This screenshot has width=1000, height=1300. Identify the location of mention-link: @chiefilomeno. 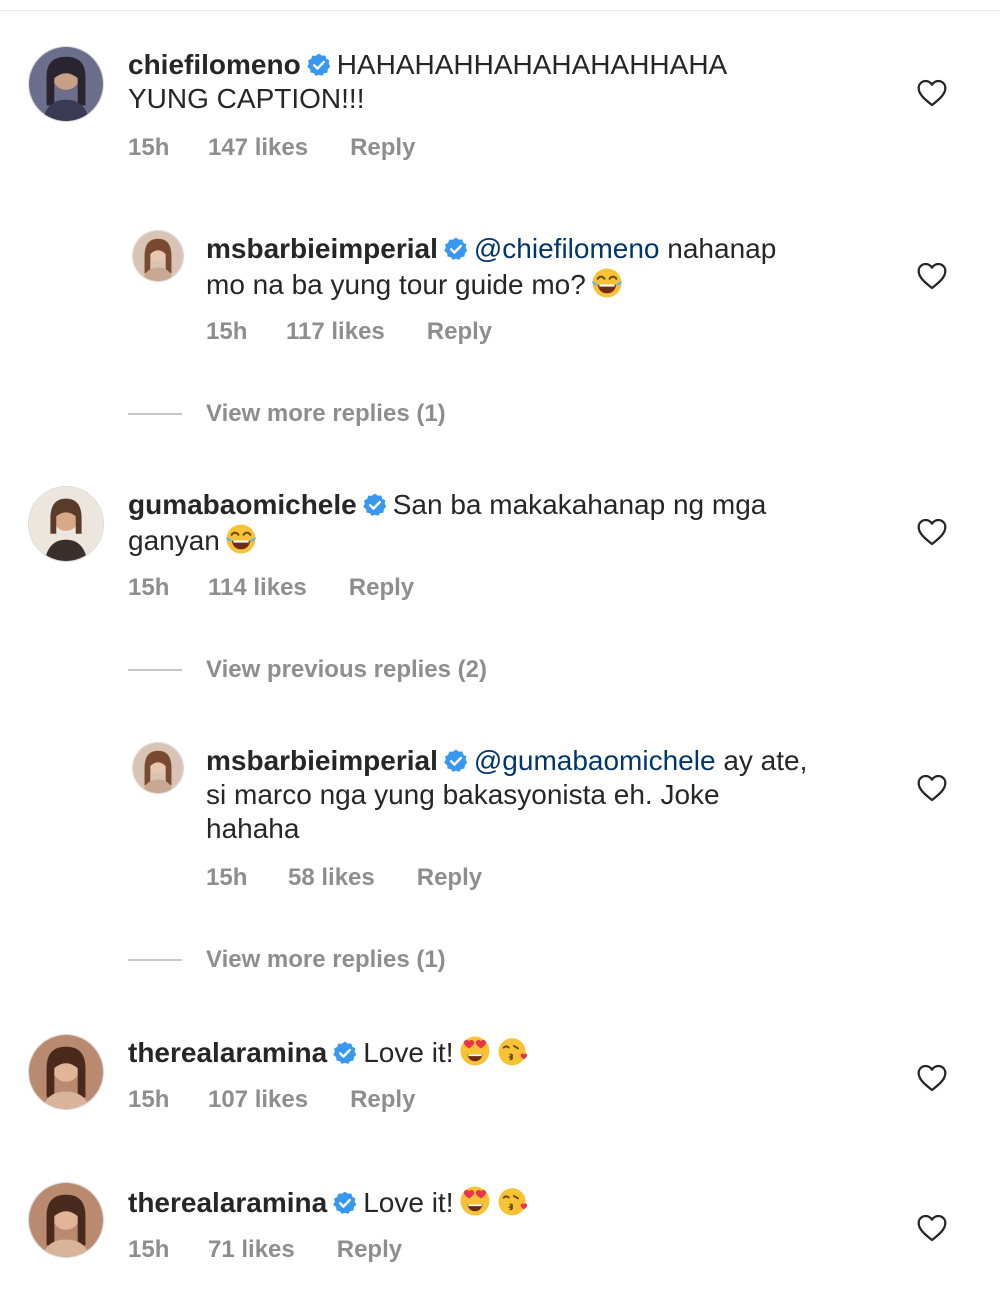
(567, 248).